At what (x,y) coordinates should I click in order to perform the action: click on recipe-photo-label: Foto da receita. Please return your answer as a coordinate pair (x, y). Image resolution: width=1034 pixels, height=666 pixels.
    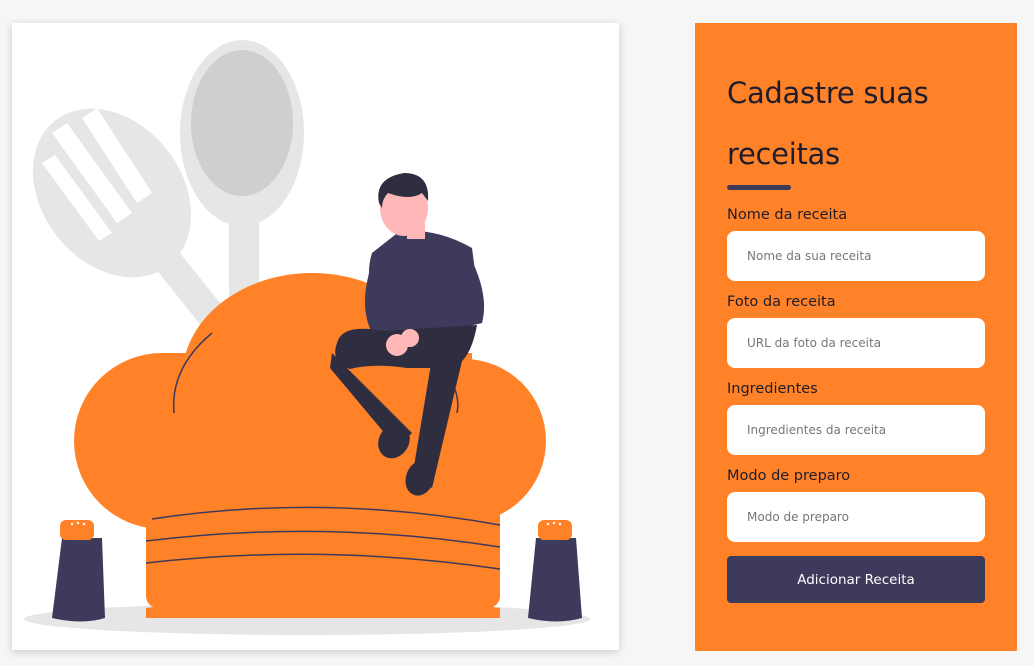
    Looking at the image, I should click on (781, 302).